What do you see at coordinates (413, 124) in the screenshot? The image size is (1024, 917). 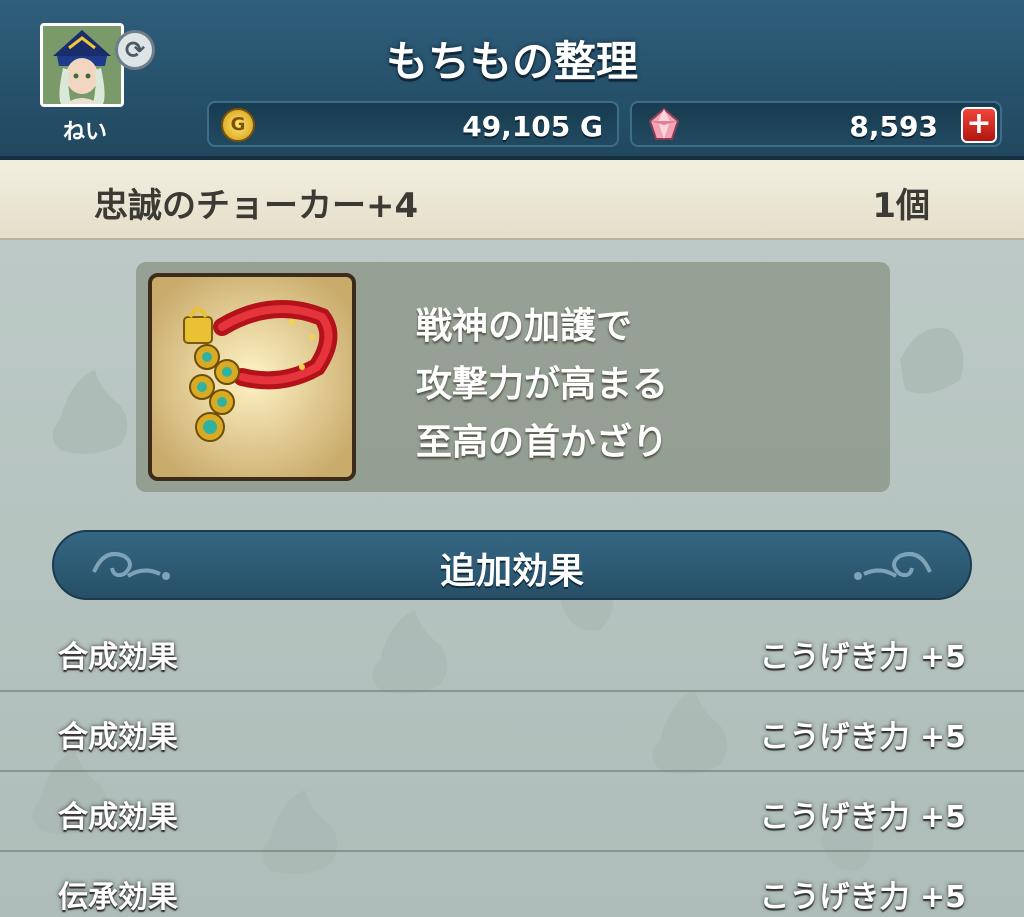 I see `gold-bar: G 49,105 G` at bounding box center [413, 124].